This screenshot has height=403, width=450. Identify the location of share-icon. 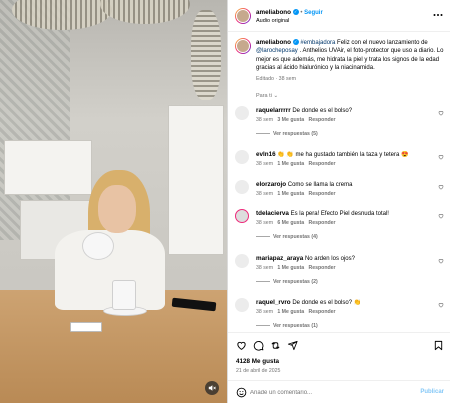
(292, 345).